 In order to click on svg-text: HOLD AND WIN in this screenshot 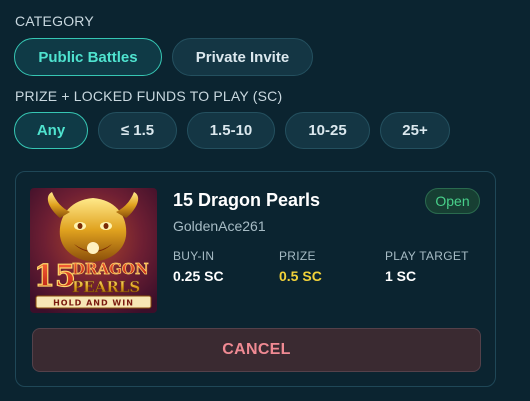, I will do `click(93, 303)`.